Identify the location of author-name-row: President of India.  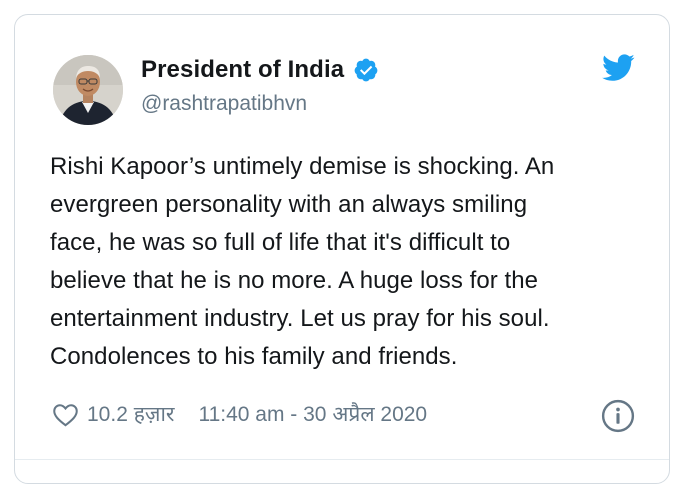
(260, 70).